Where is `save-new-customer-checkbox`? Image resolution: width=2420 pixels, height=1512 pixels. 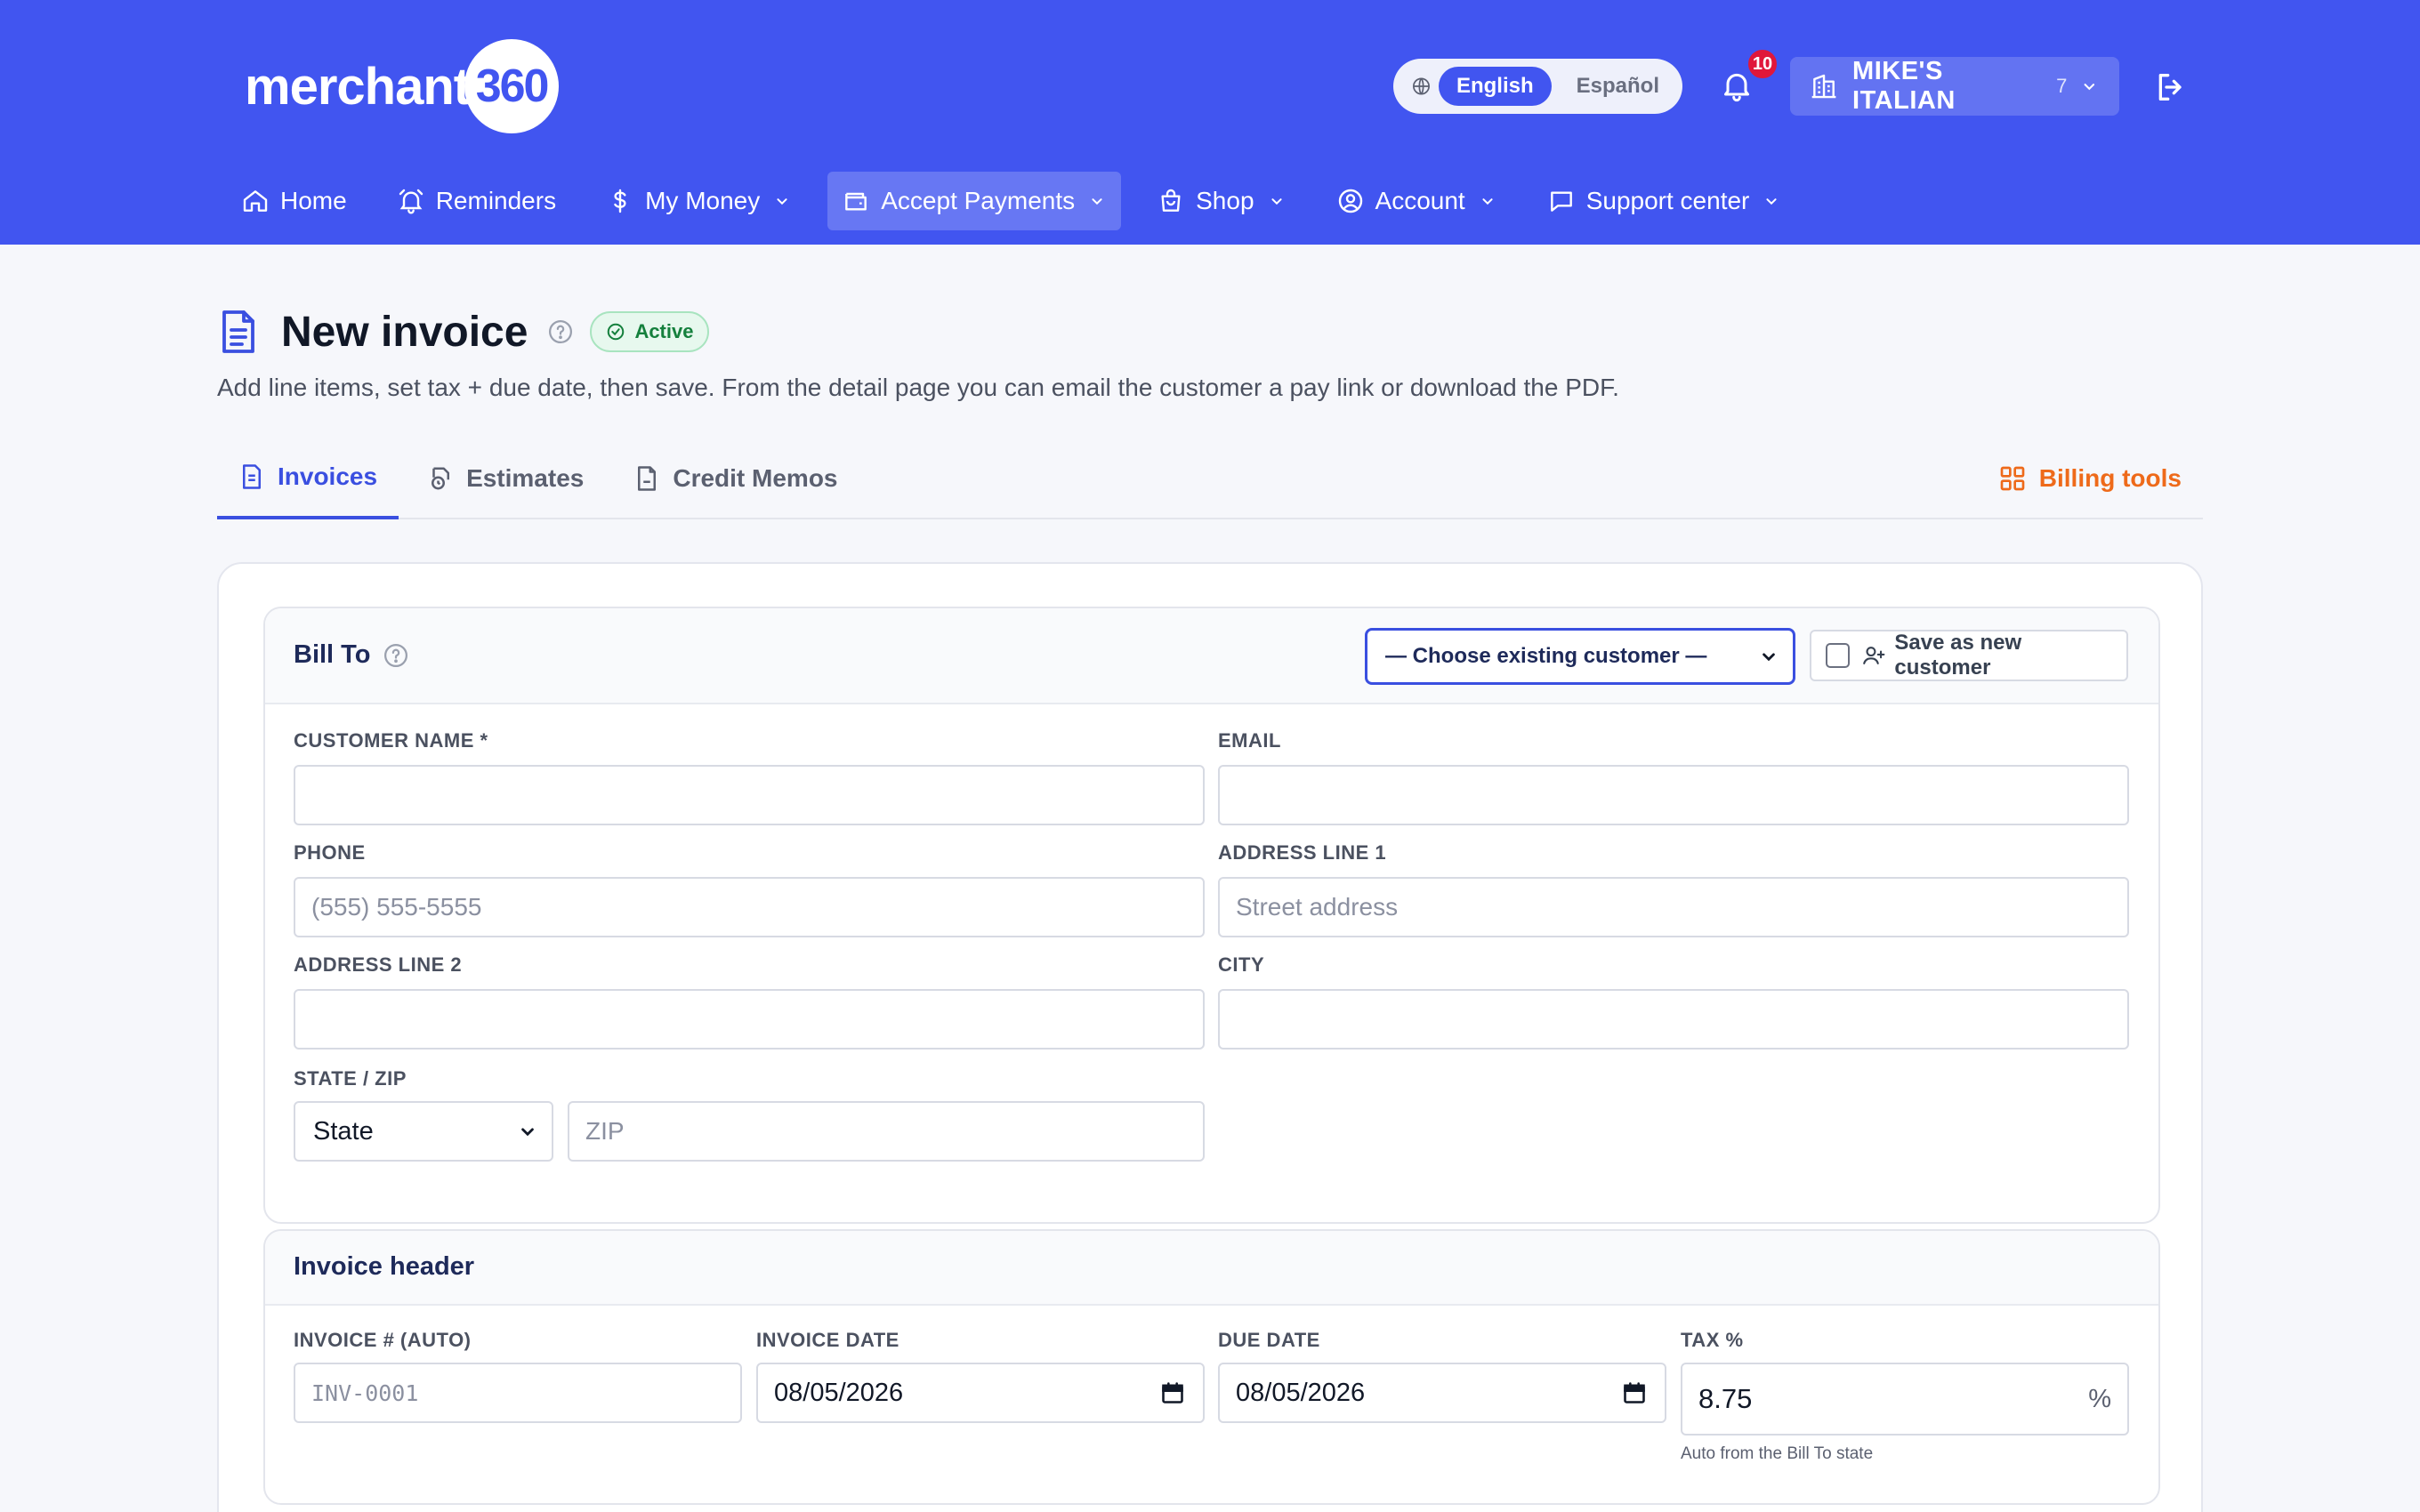 save-new-customer-checkbox is located at coordinates (1838, 655).